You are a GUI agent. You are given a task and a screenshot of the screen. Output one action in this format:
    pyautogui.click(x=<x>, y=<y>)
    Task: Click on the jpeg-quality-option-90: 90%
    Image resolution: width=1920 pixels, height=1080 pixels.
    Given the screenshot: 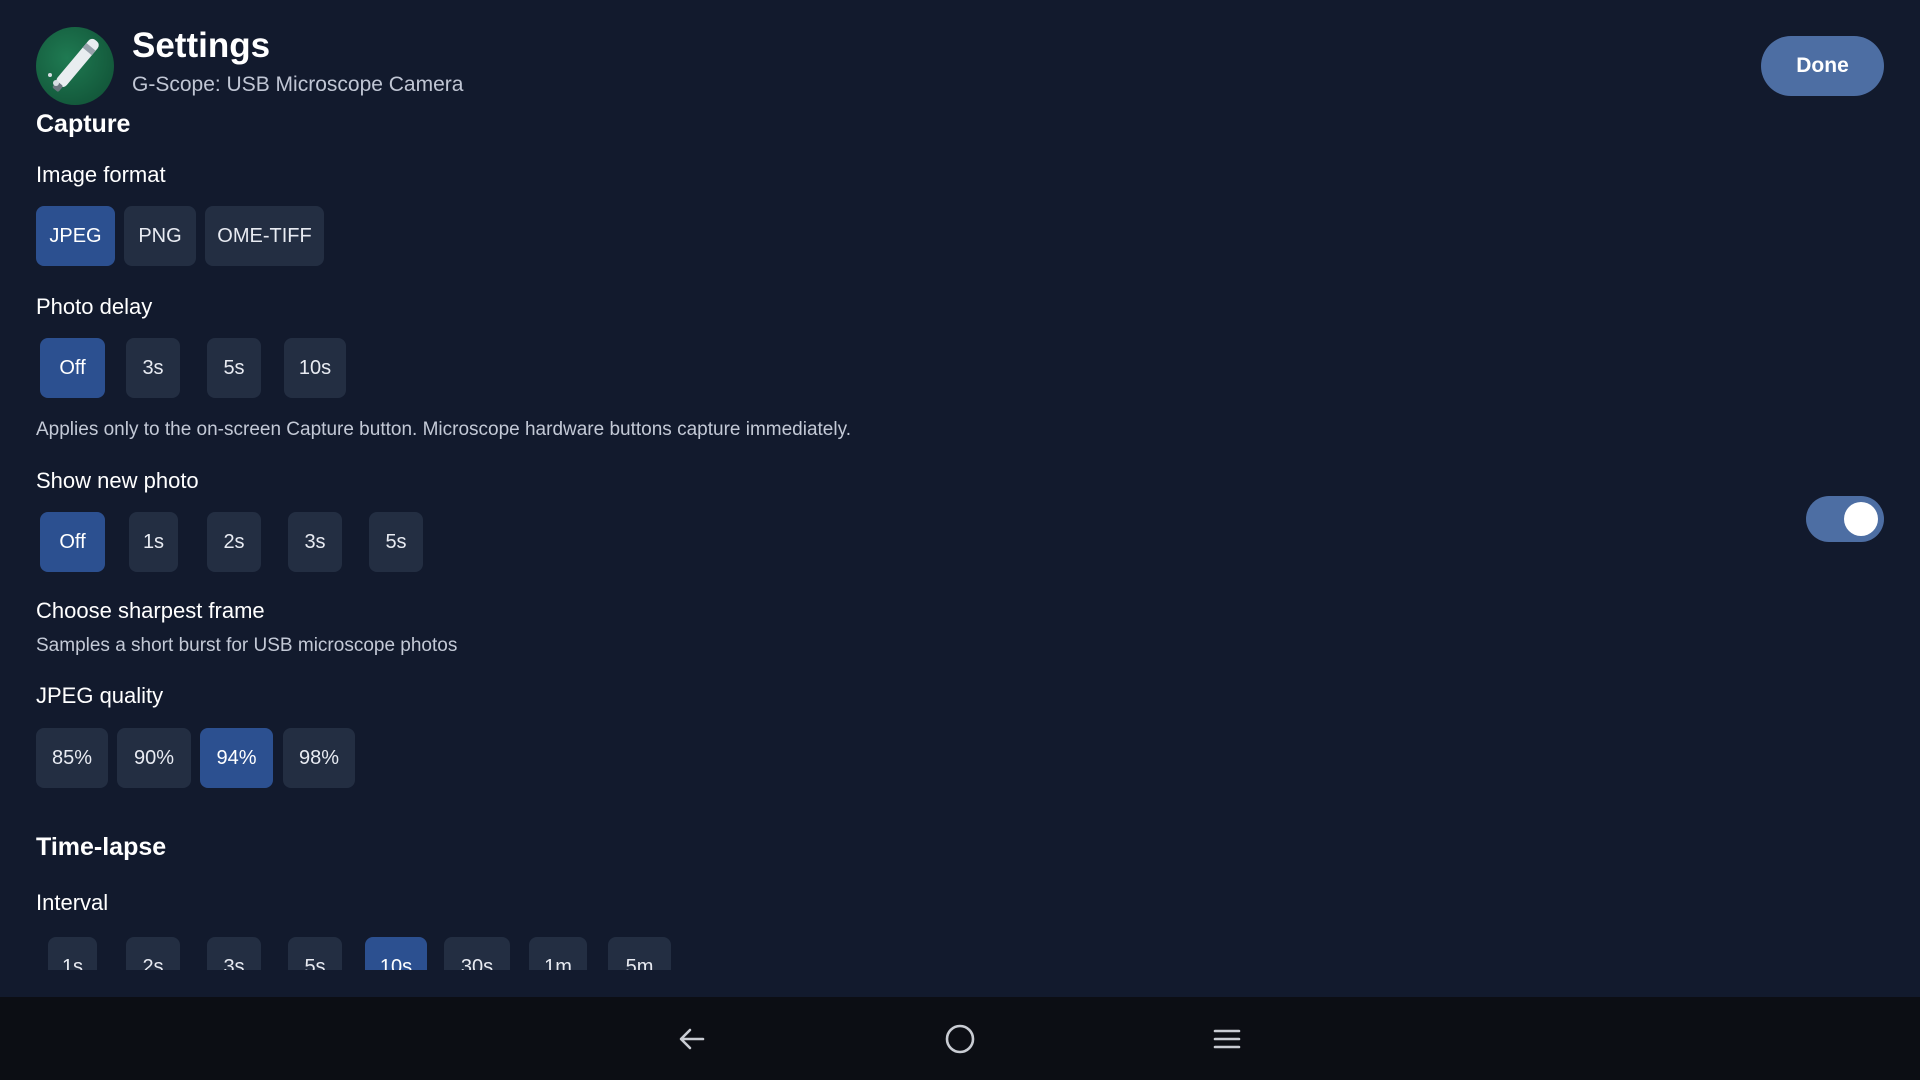 What is the action you would take?
    pyautogui.click(x=154, y=758)
    